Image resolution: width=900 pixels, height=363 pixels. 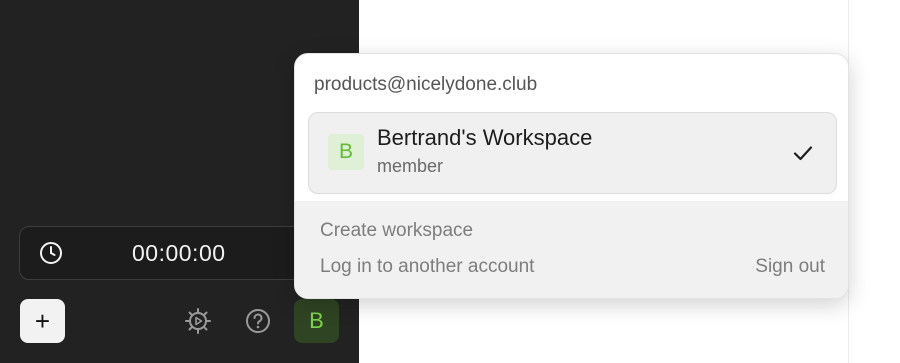 What do you see at coordinates (790, 267) in the screenshot?
I see `sign-out-link: Sign out` at bounding box center [790, 267].